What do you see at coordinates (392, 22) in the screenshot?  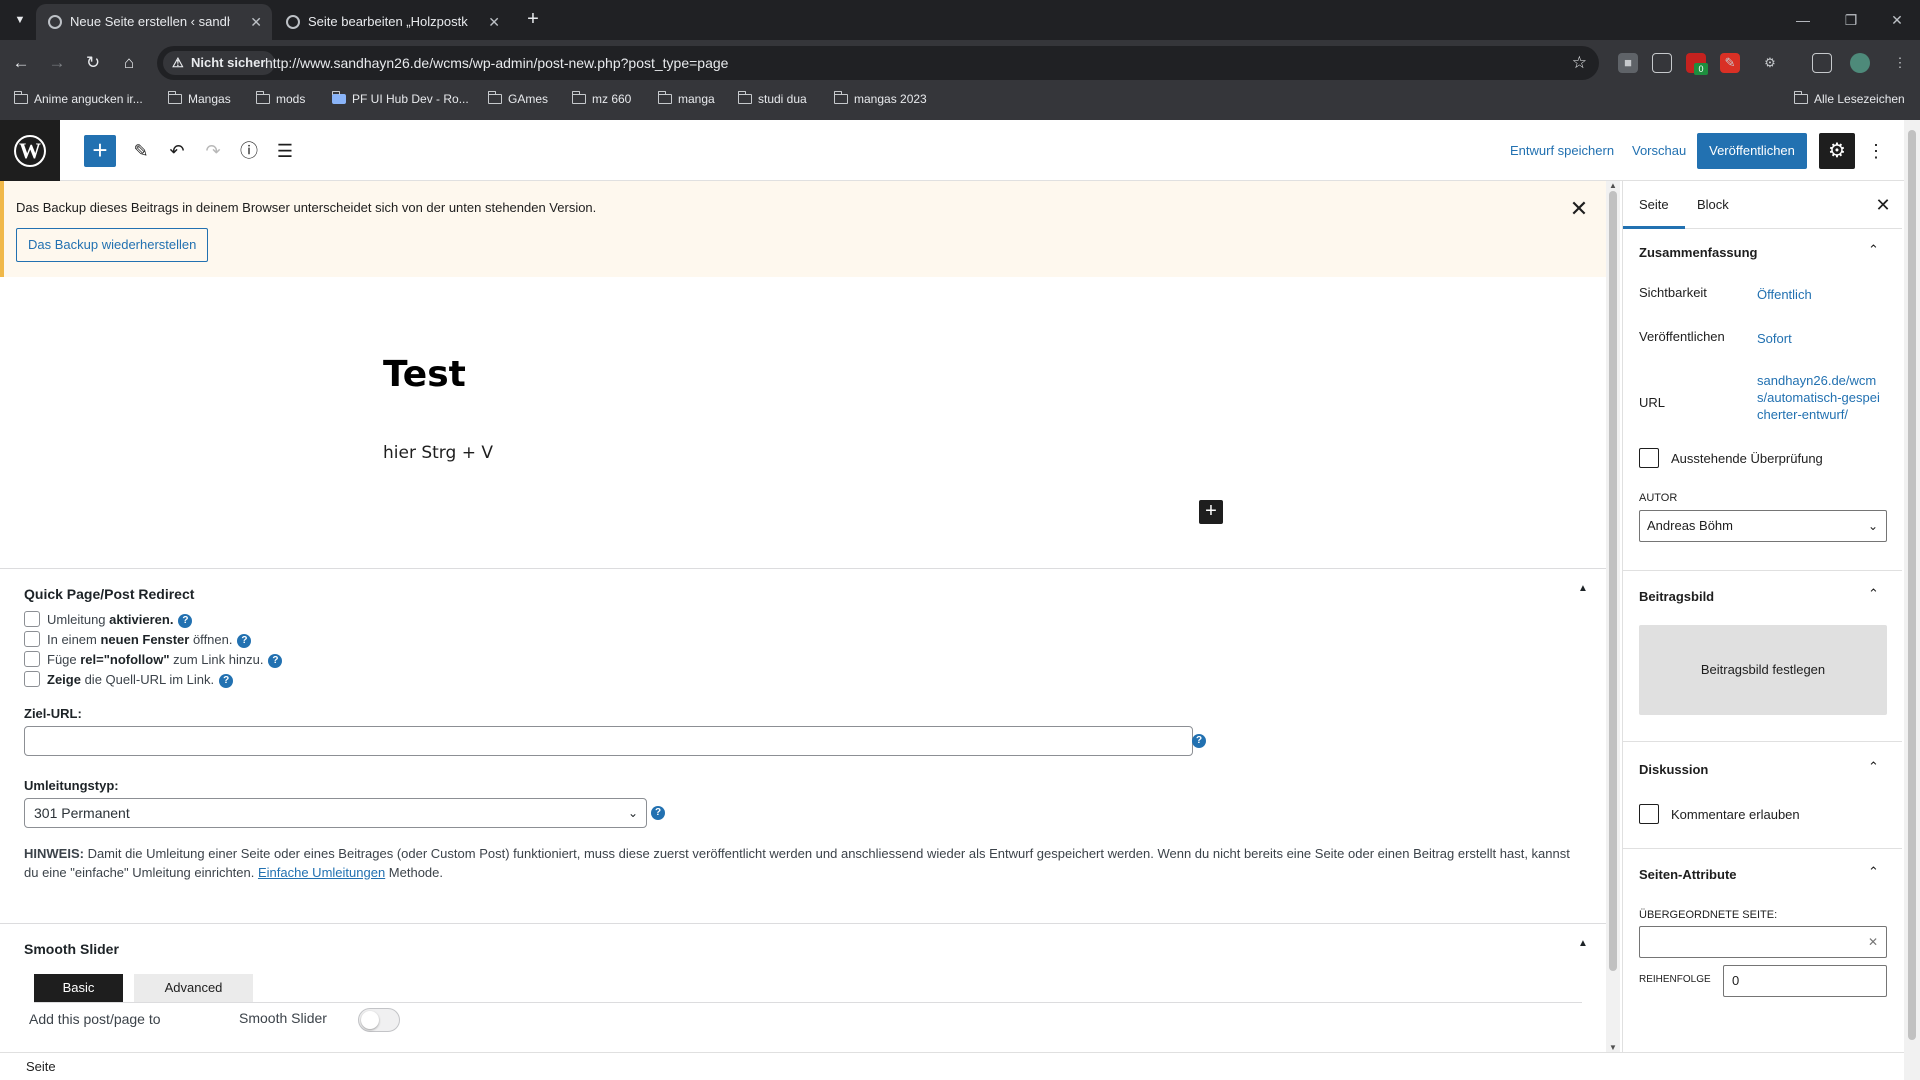 I see `browser-tab: Seite bearbeiten „Holzpostkarten“ ✕` at bounding box center [392, 22].